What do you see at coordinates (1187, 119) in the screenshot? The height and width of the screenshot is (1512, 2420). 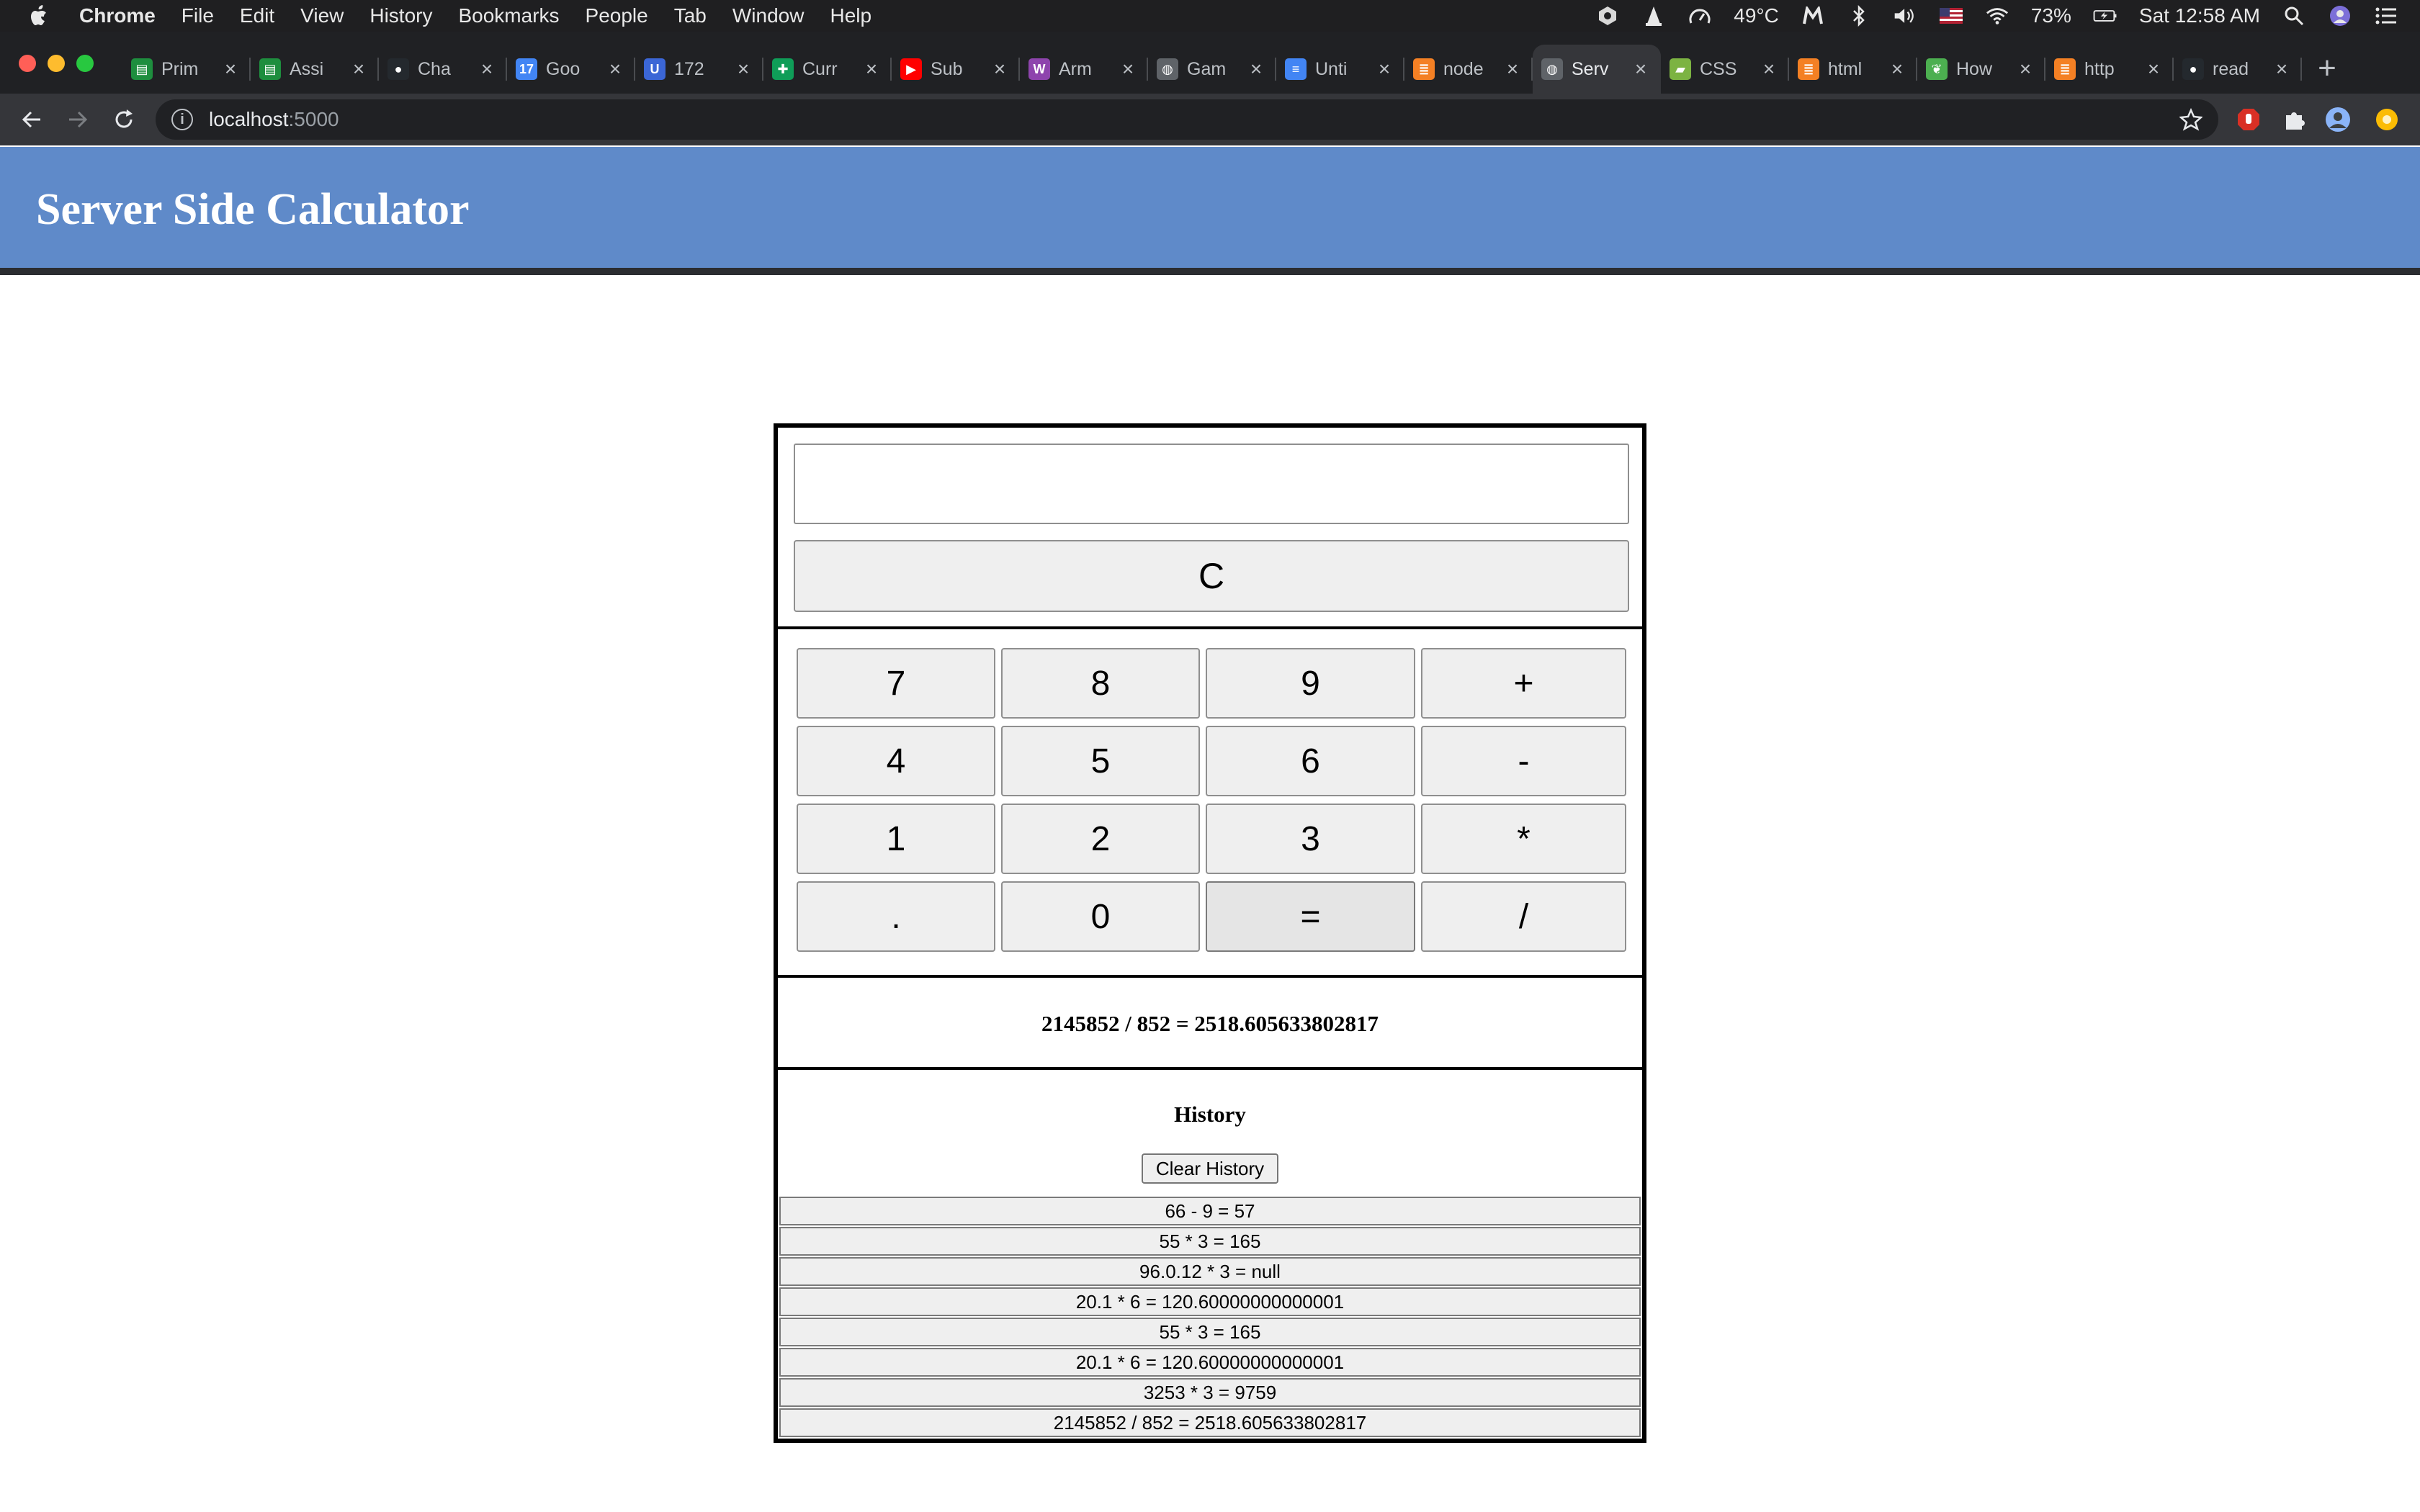 I see `address-bar: i localhost:5000` at bounding box center [1187, 119].